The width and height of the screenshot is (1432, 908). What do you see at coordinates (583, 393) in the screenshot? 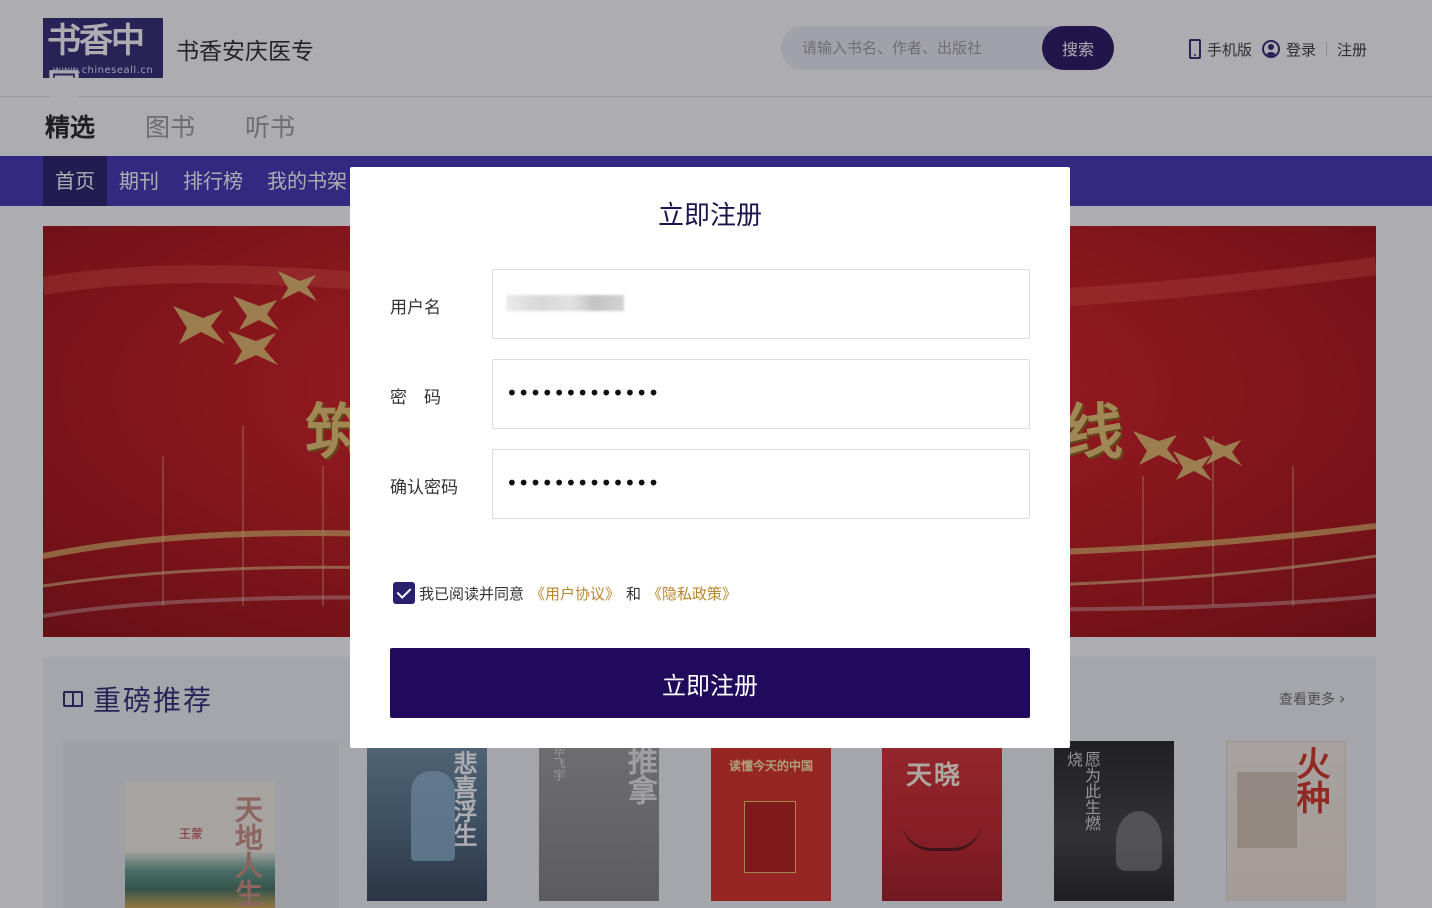
I see `password-value: •••••••••••••` at bounding box center [583, 393].